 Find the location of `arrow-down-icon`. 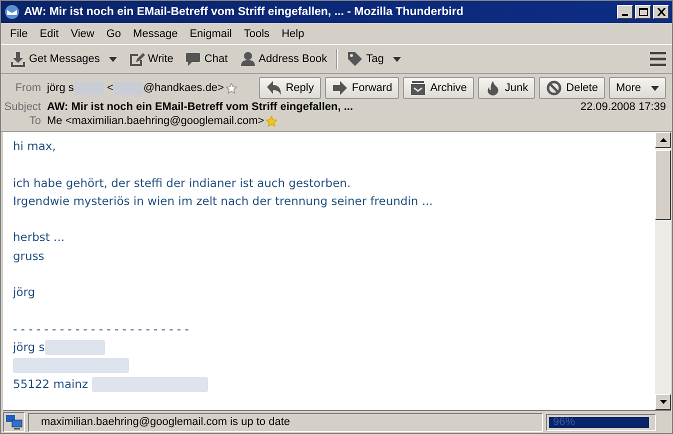

arrow-down-icon is located at coordinates (663, 402).